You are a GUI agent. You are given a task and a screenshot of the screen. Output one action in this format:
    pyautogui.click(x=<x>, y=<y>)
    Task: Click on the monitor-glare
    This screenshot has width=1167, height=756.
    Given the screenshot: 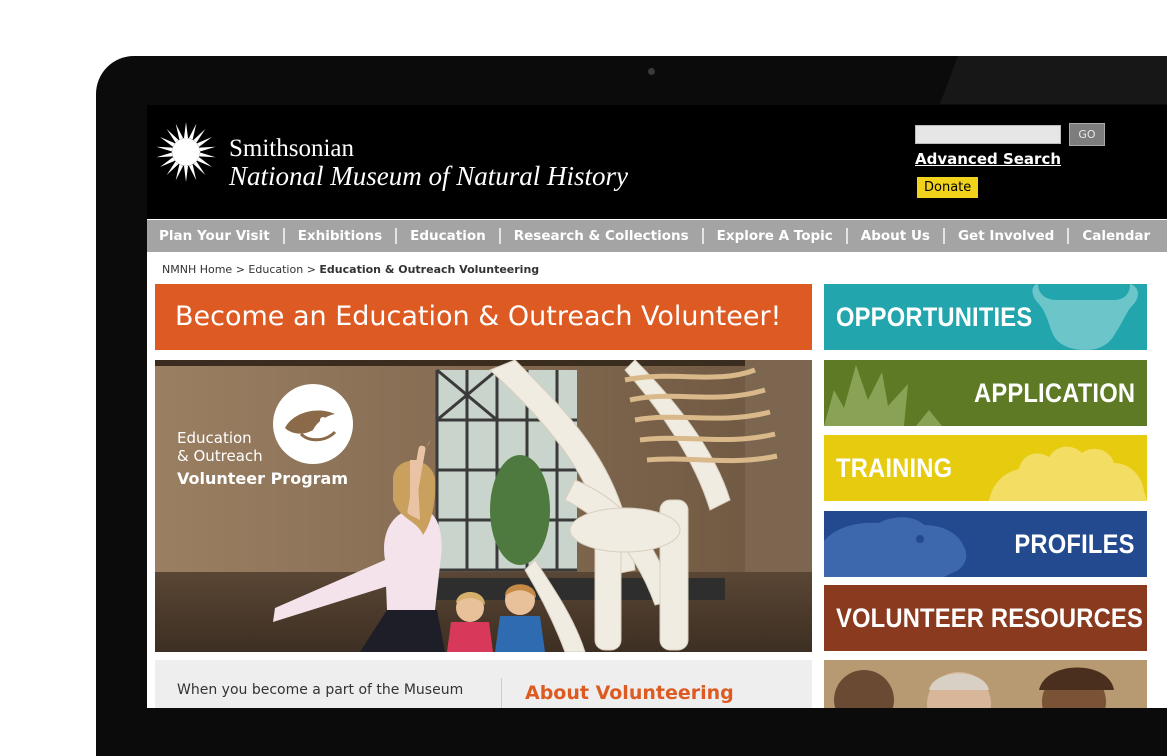 What is the action you would take?
    pyautogui.click(x=1053, y=80)
    